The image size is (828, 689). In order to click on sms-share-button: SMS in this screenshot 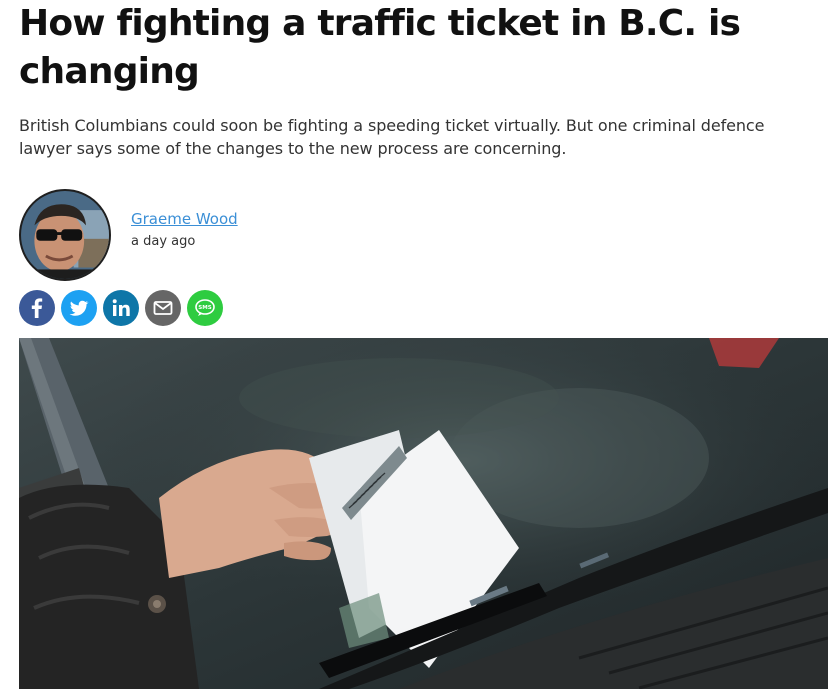, I will do `click(205, 308)`.